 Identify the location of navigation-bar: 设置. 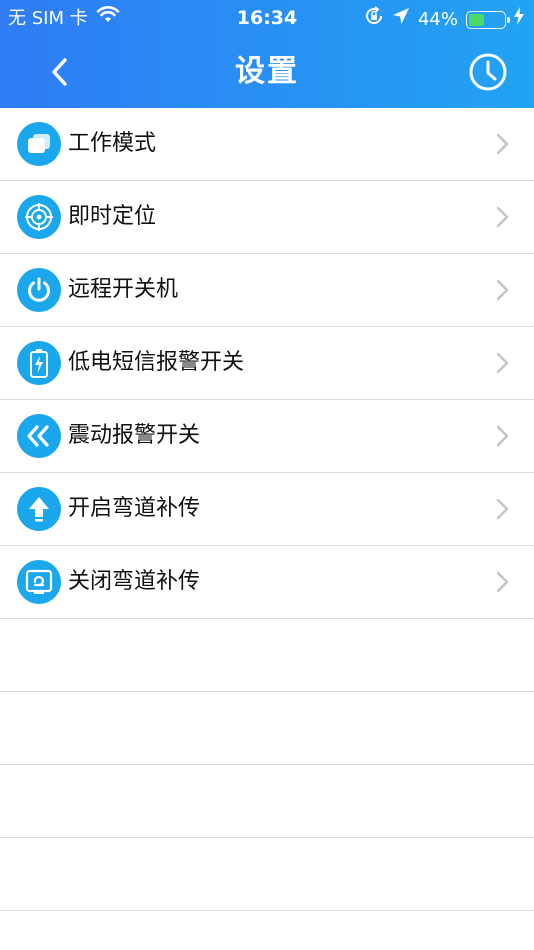
(267, 72).